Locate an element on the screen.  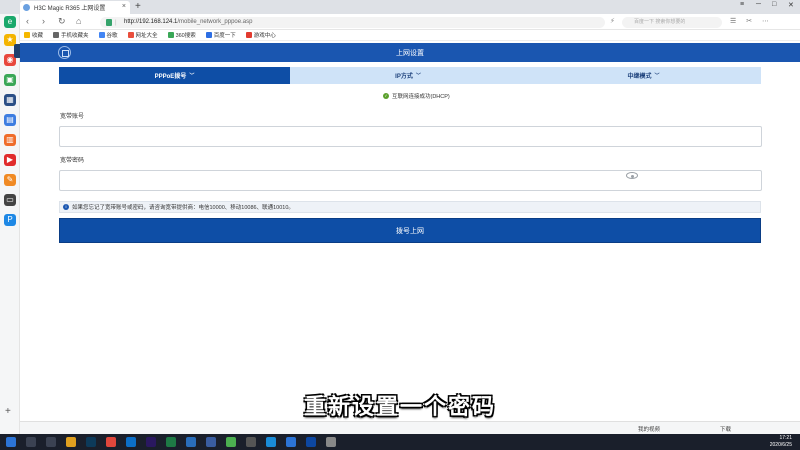
bookmark-item: 百度一下 is located at coordinates (220, 35).